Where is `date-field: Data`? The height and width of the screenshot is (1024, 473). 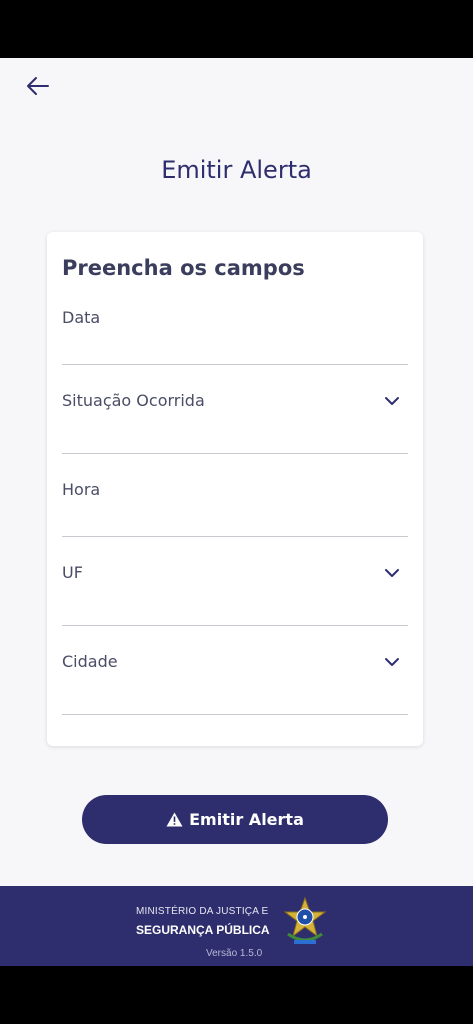 date-field: Data is located at coordinates (235, 336).